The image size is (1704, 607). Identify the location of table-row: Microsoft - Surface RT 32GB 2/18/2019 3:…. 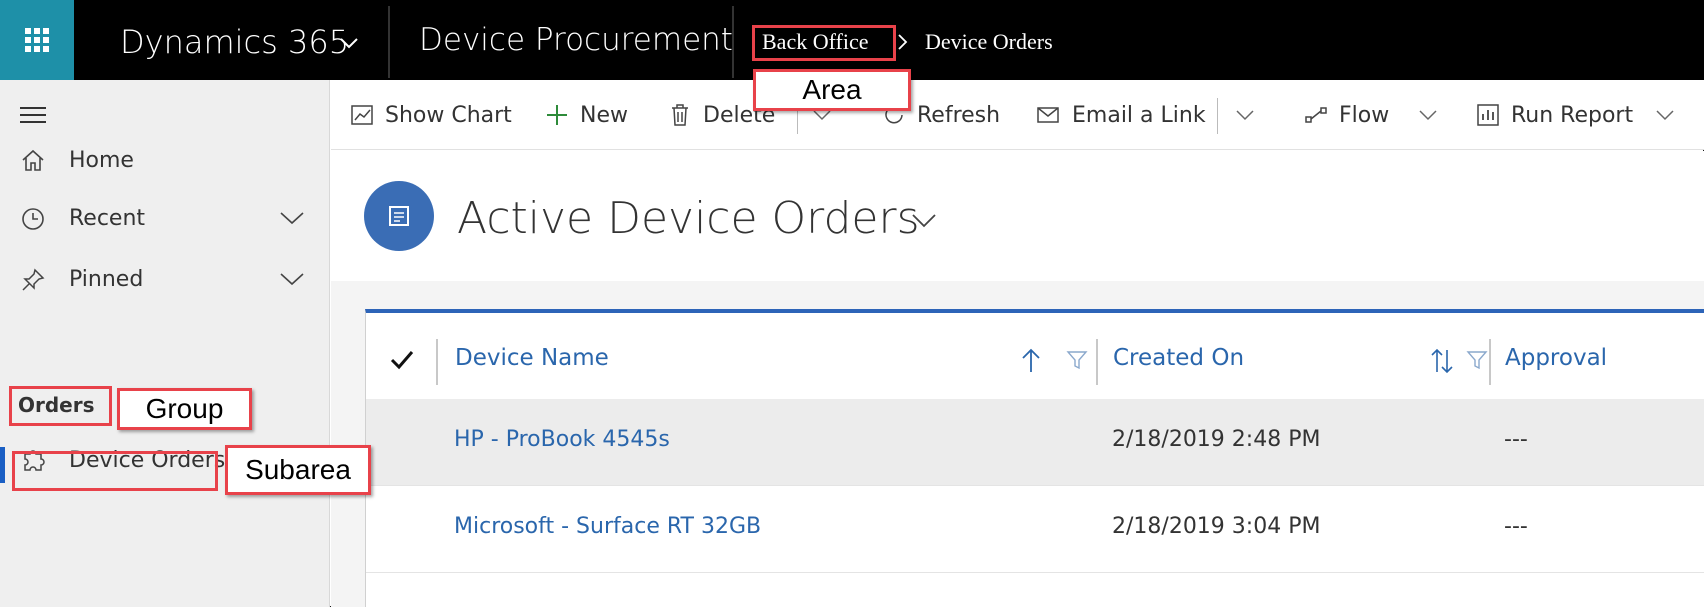
(1035, 529).